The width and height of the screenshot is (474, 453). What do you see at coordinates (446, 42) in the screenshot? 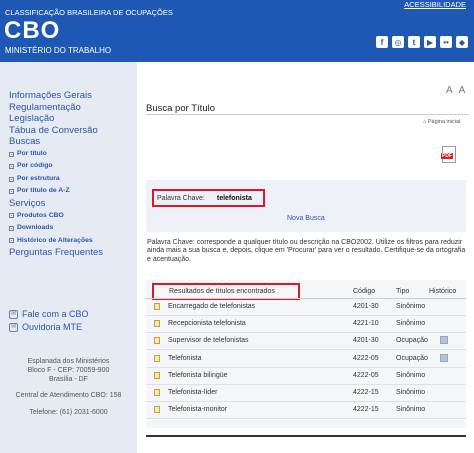
I see `flickr-icon: ••` at bounding box center [446, 42].